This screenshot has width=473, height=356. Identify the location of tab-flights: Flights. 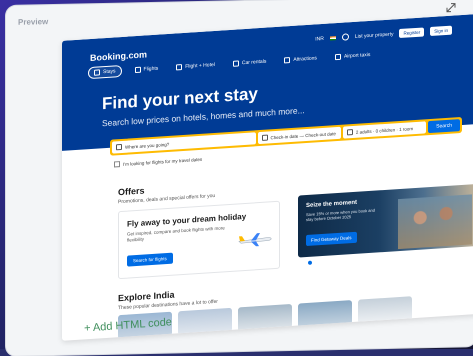
(147, 69).